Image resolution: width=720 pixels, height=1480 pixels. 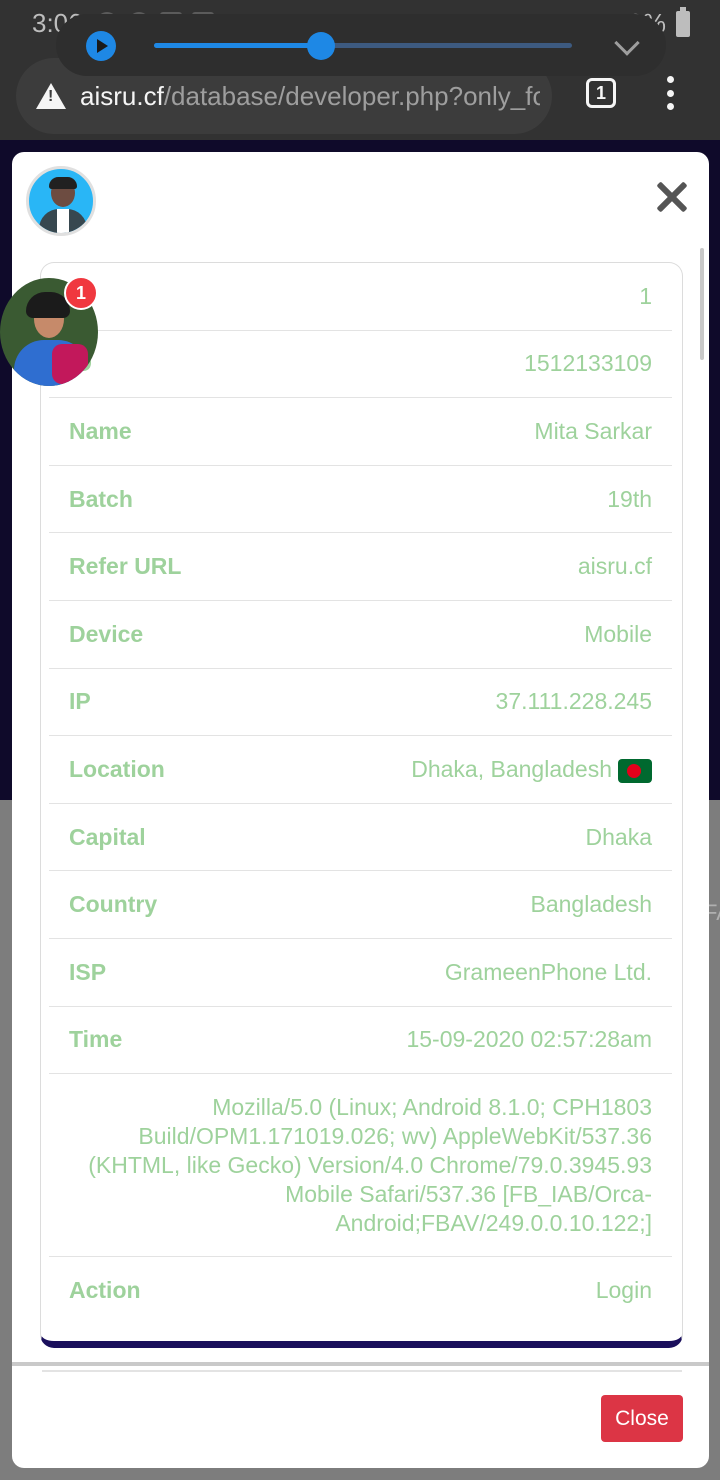 I want to click on table-row: Capital Dhaka, so click(x=360, y=838).